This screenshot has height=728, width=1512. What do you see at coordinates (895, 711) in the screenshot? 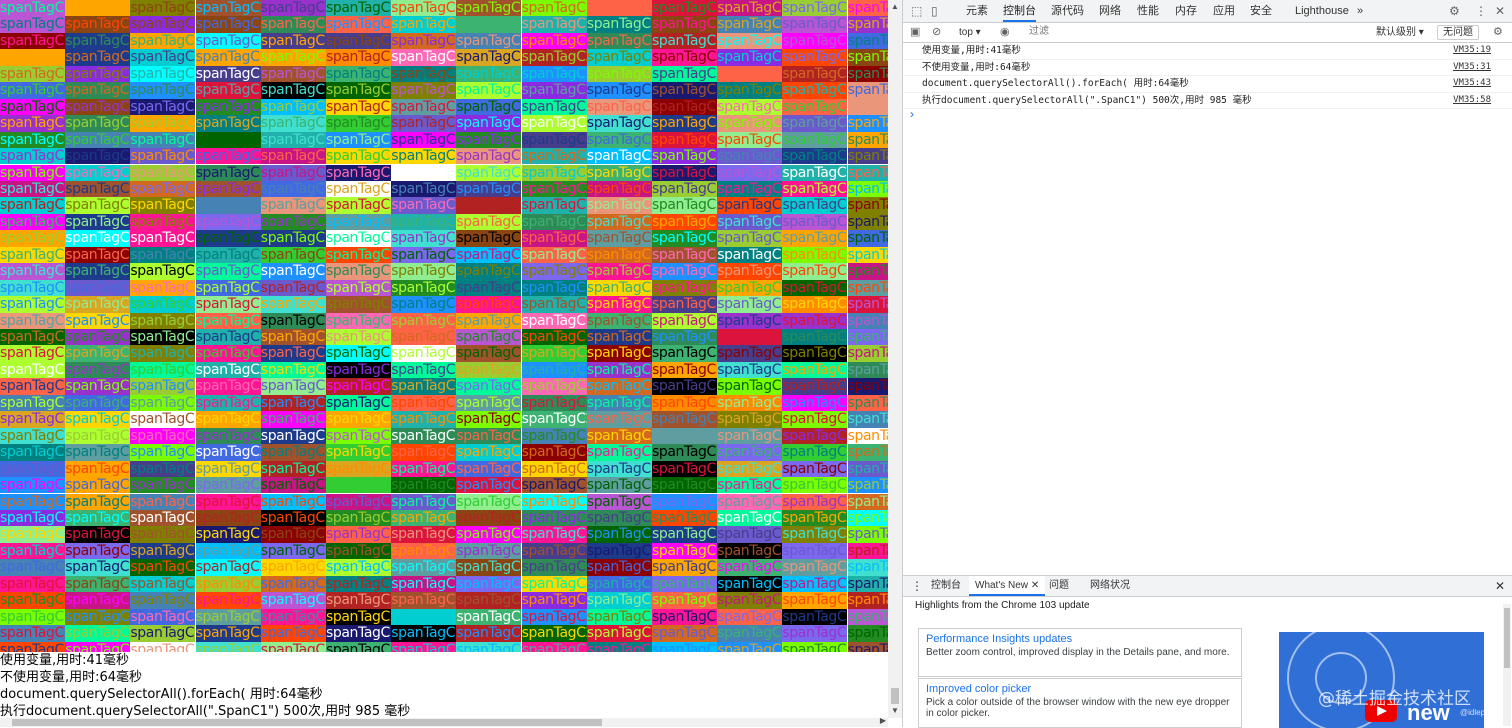
I see `scroll-down-icon: ▼` at bounding box center [895, 711].